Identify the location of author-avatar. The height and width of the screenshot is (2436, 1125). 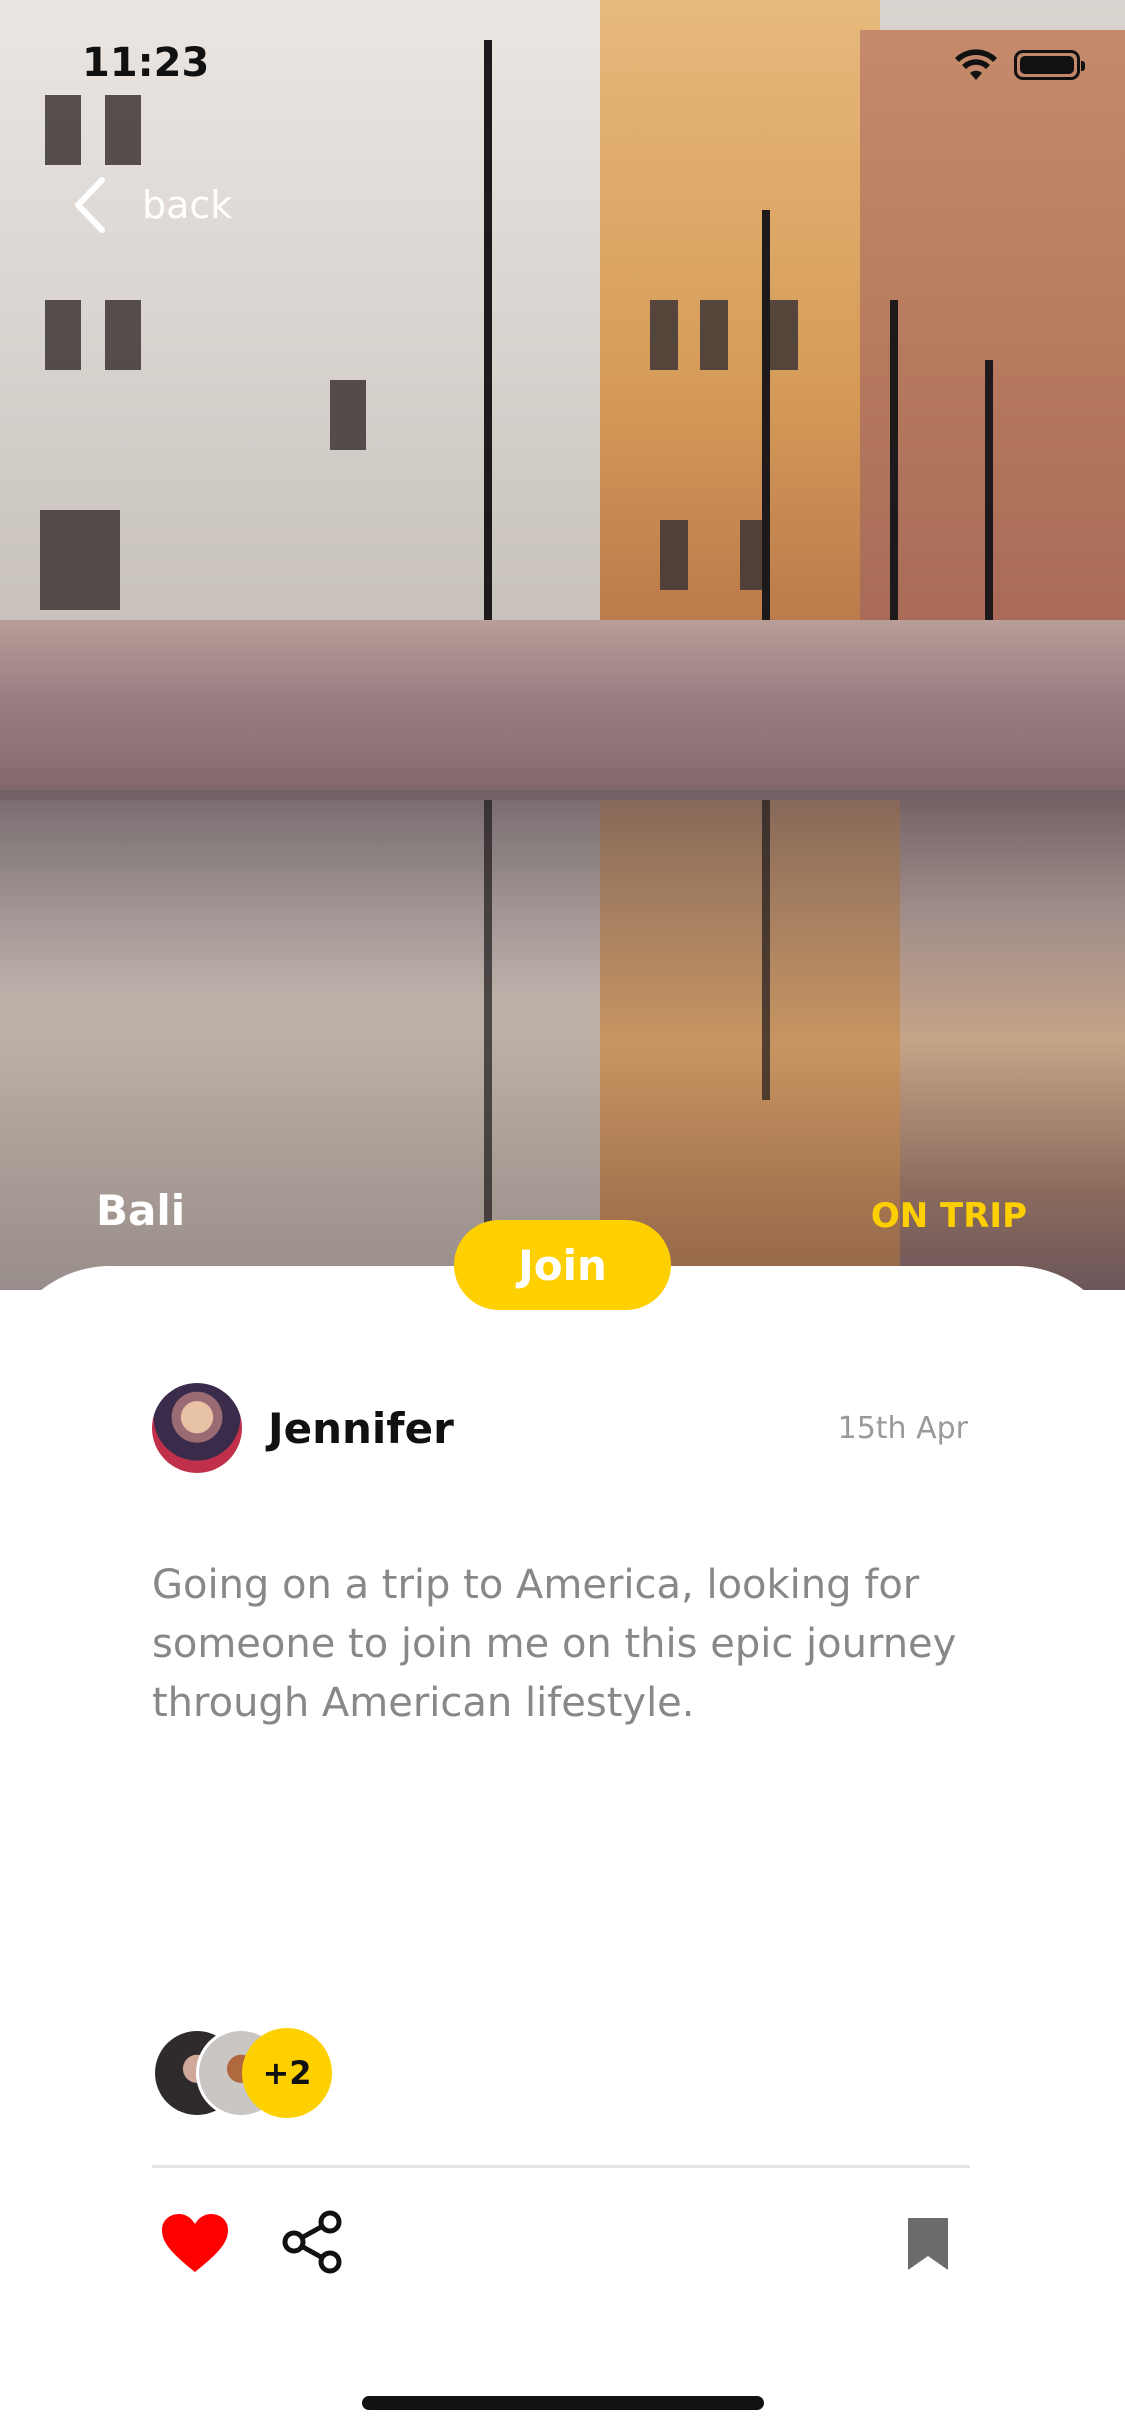
(197, 1428).